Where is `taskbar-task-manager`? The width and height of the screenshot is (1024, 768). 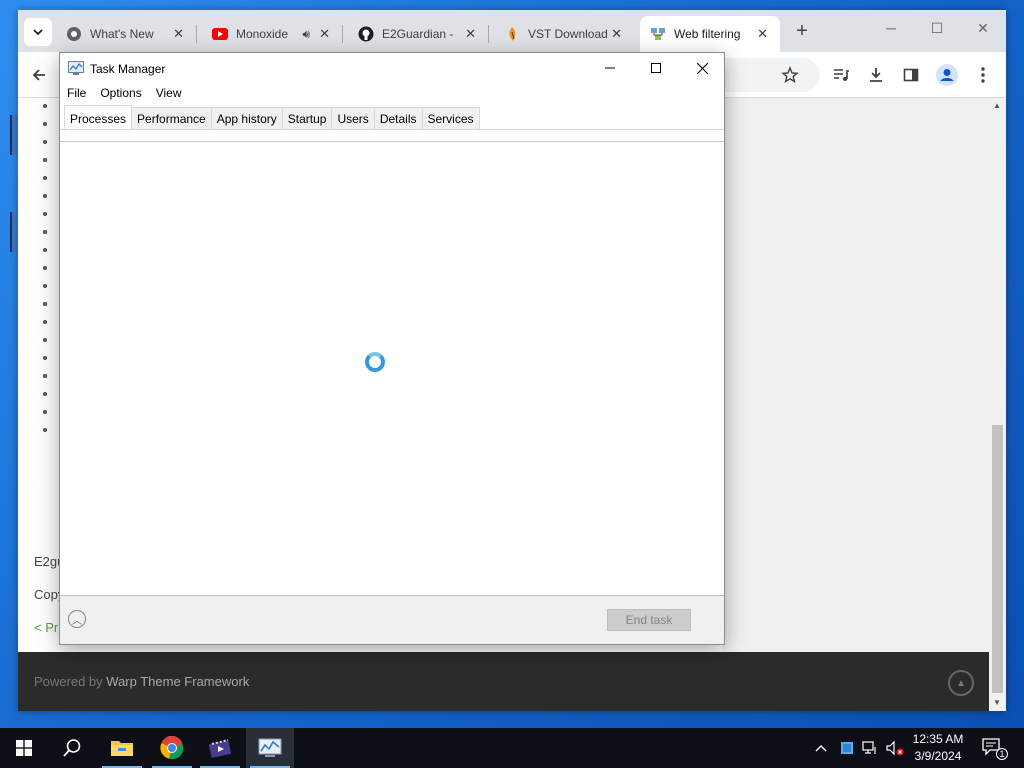 taskbar-task-manager is located at coordinates (270, 748).